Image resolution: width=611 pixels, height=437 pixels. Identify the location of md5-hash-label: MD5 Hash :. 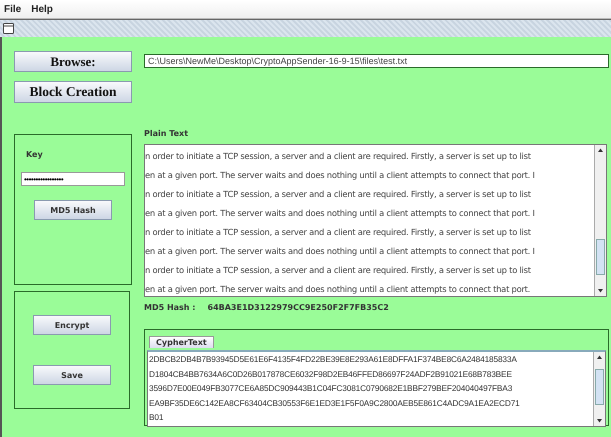
(170, 307).